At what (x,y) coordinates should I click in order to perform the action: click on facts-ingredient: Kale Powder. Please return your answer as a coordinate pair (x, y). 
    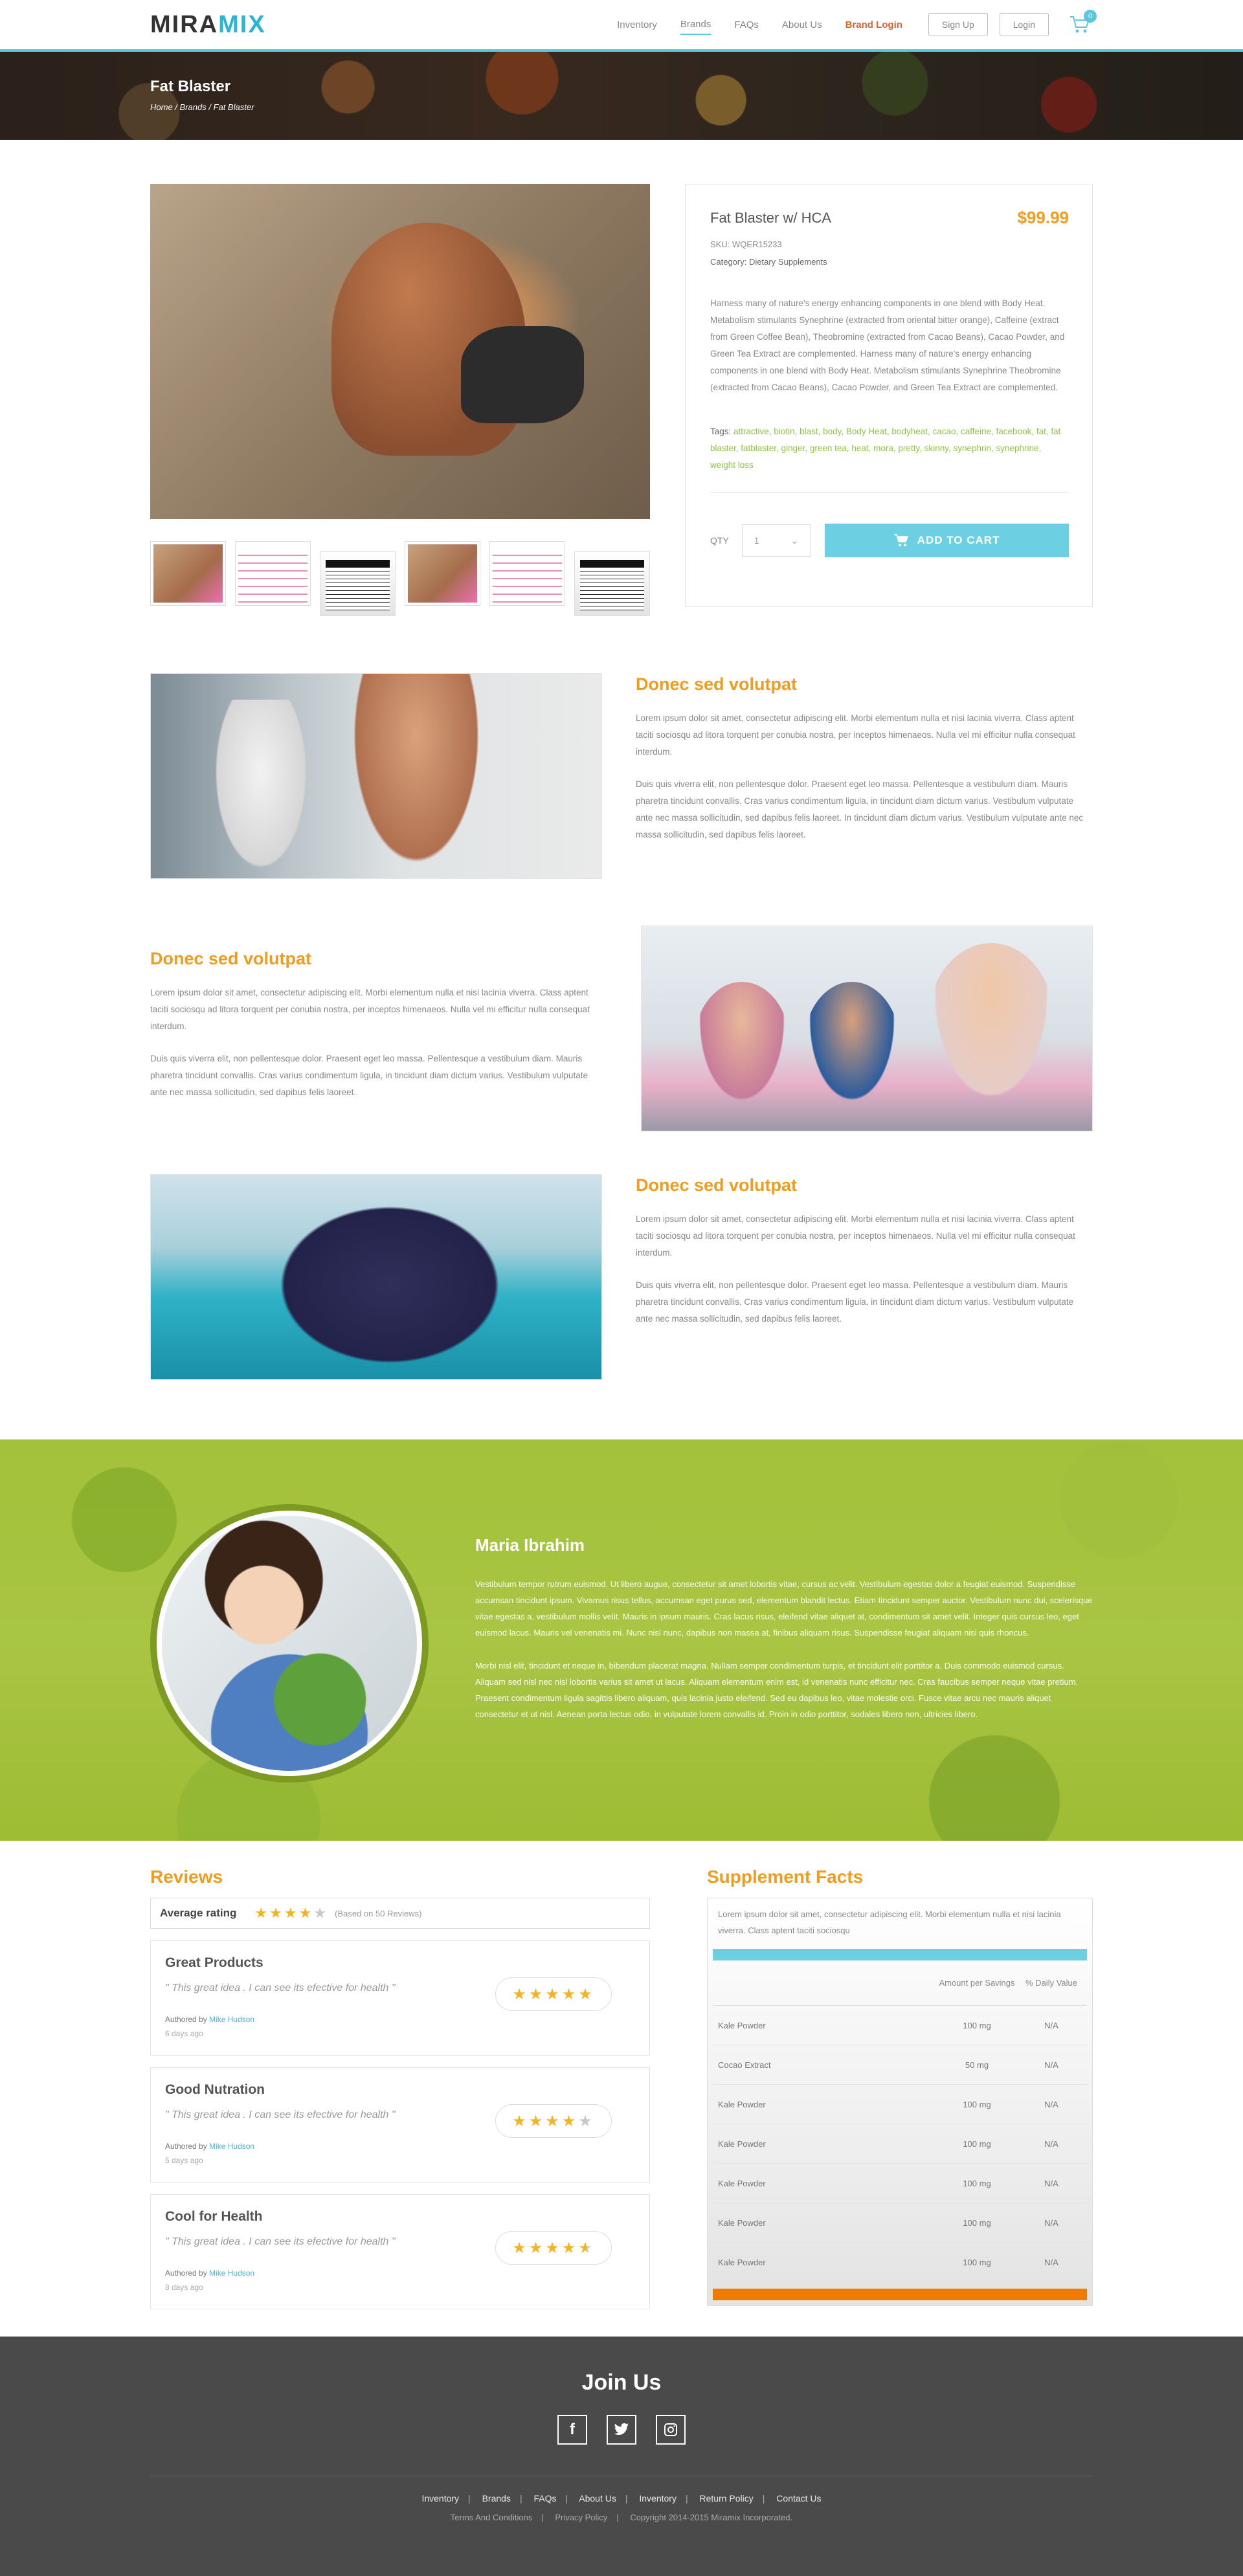
    Looking at the image, I should click on (742, 2143).